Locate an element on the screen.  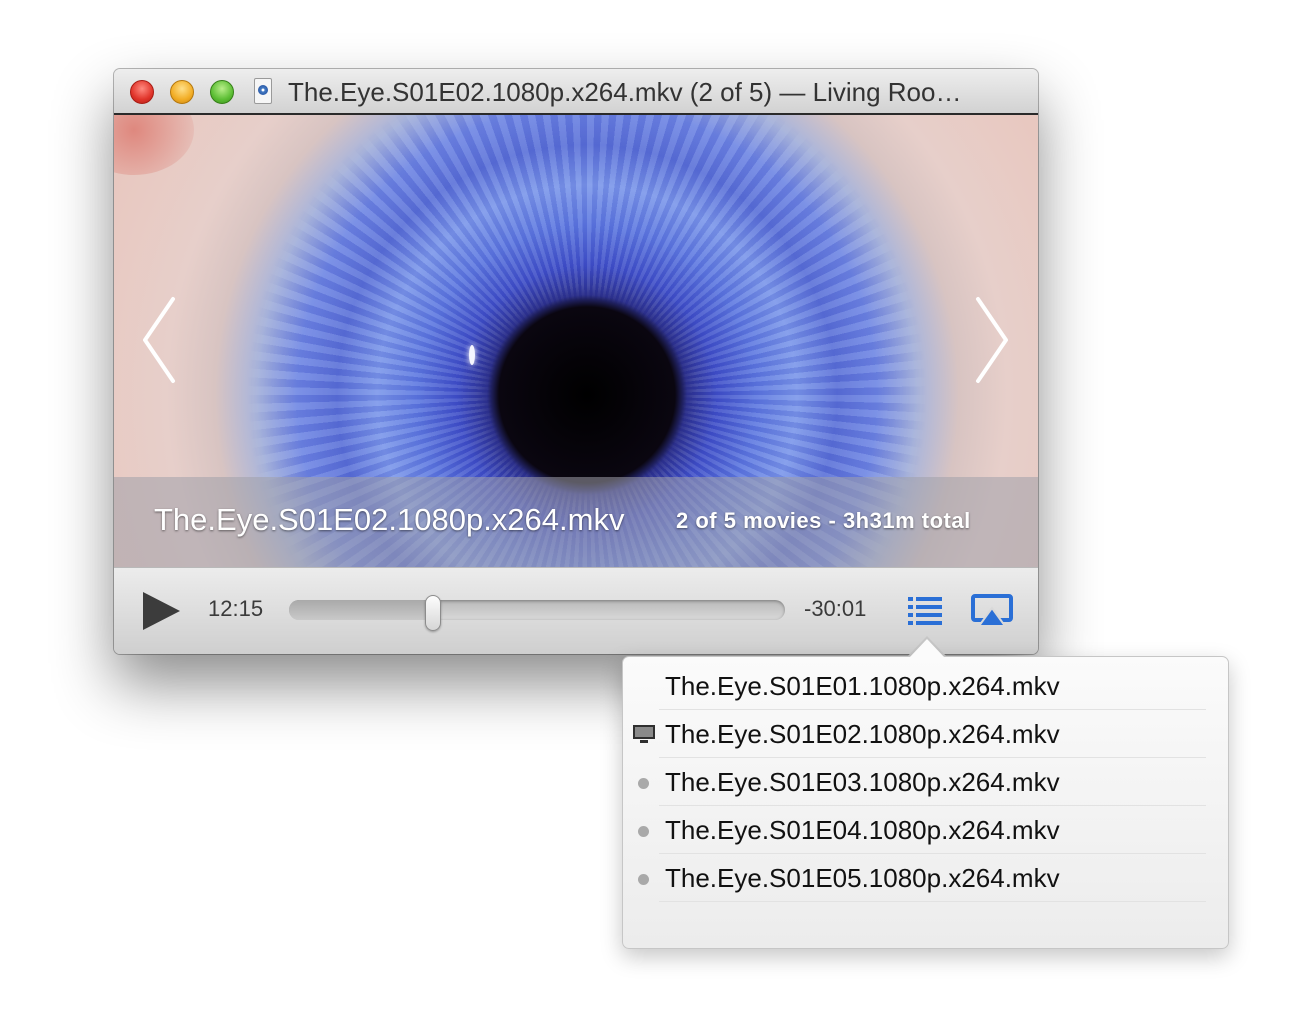
time-elapsed: 12:15 is located at coordinates (236, 608).